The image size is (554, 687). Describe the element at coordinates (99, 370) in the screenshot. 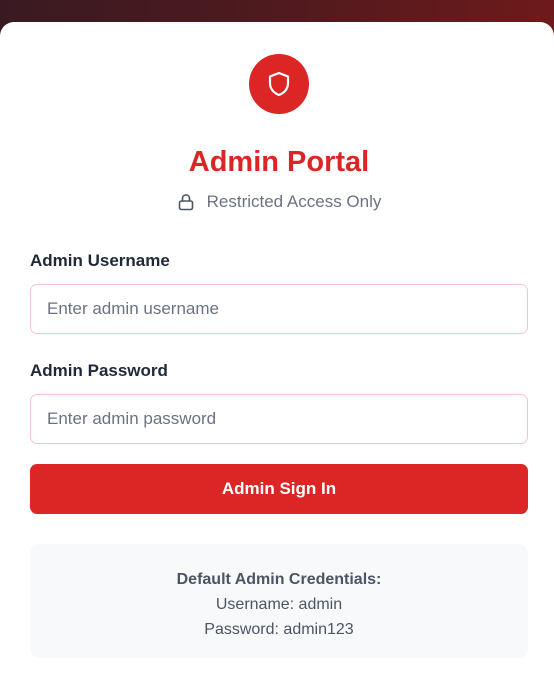

I see `password-label: Admin Password` at that location.